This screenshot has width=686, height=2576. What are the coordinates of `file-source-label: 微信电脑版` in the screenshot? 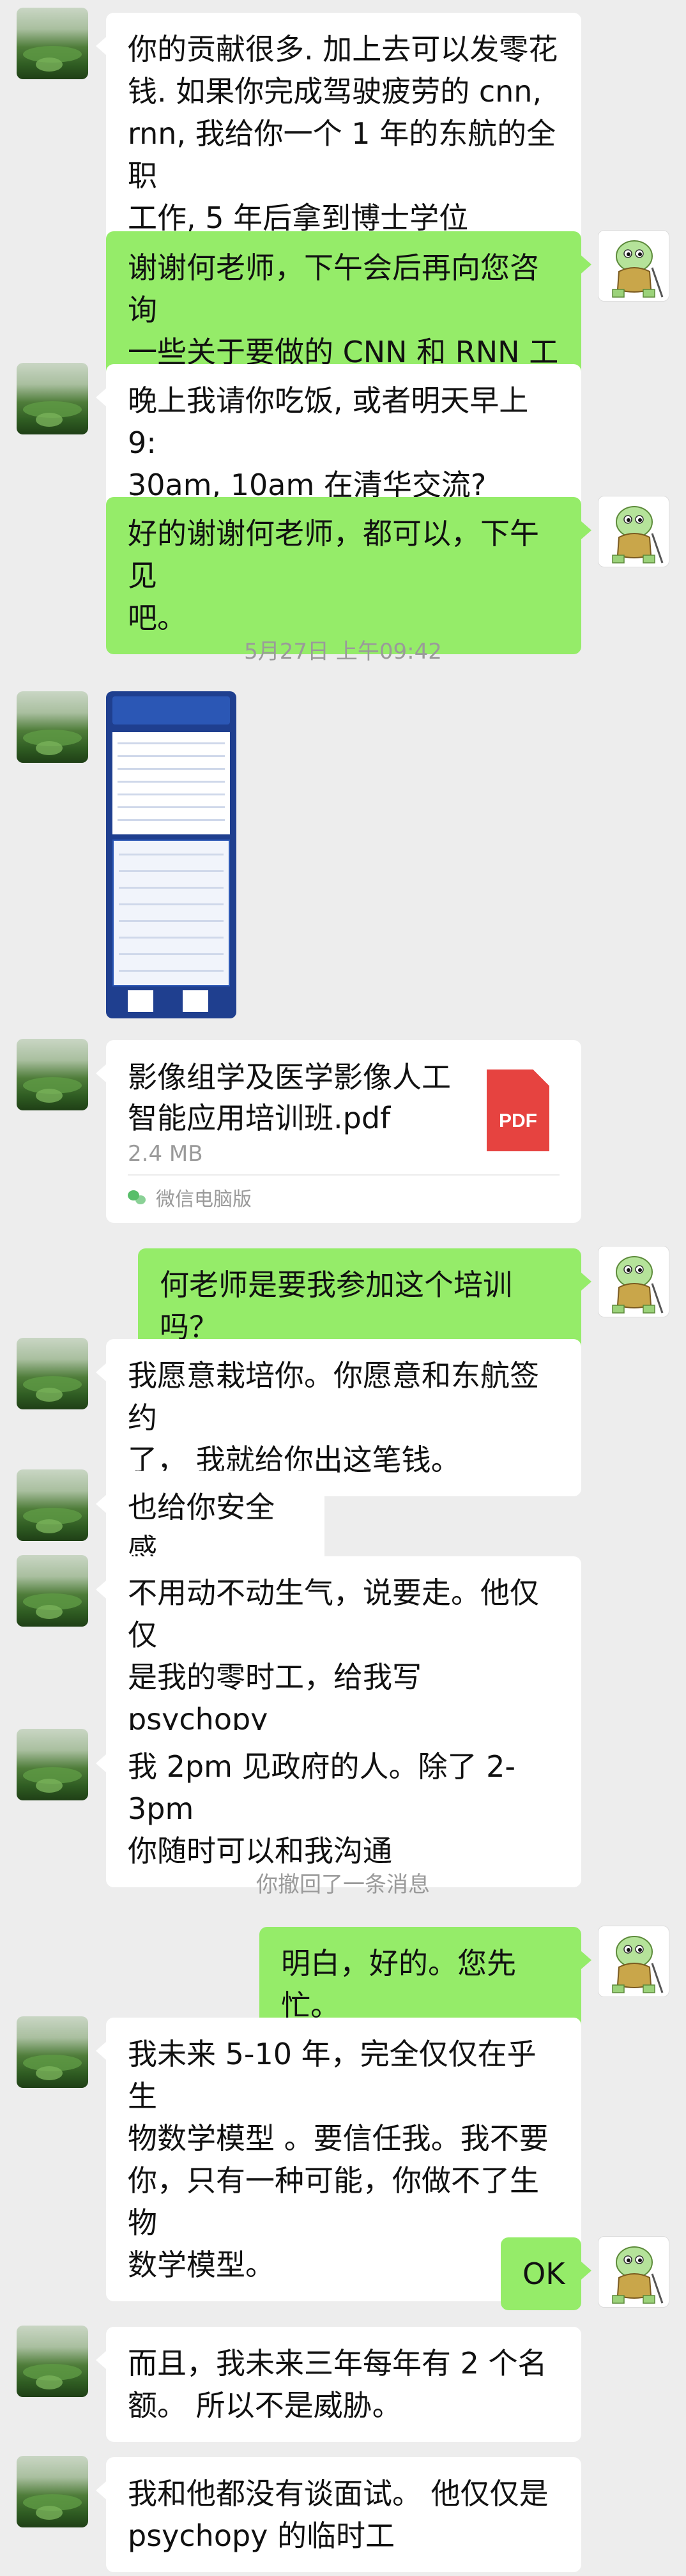 It's located at (204, 1199).